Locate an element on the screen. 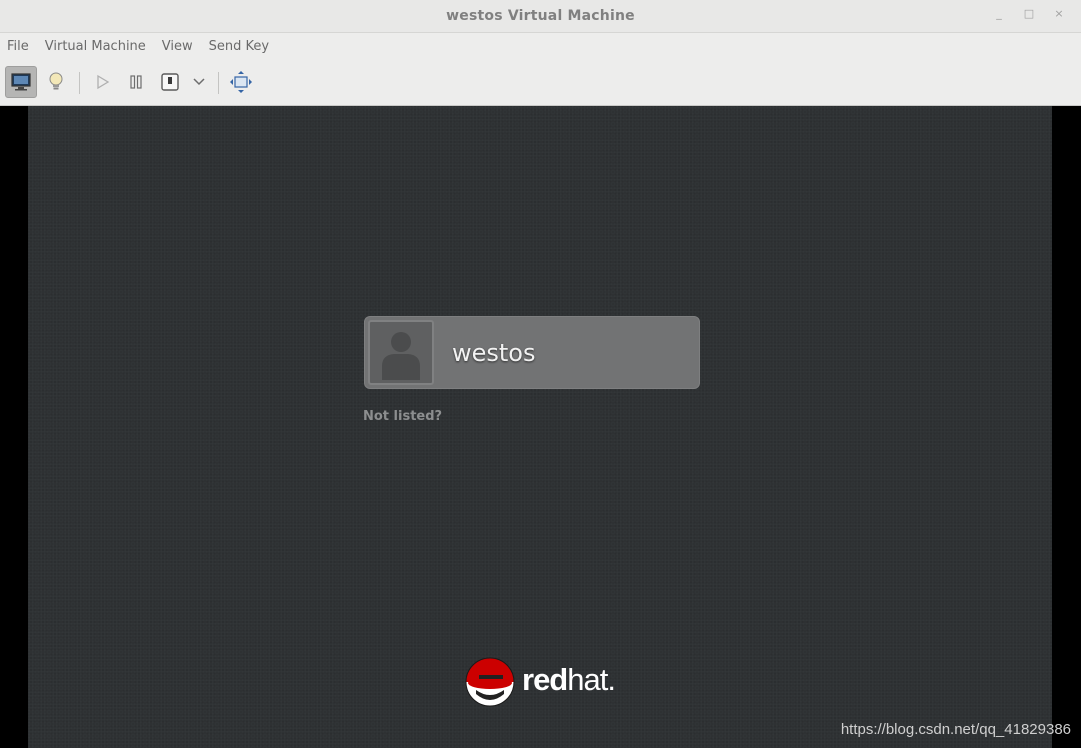 The width and height of the screenshot is (1081, 748). pause-button is located at coordinates (136, 82).